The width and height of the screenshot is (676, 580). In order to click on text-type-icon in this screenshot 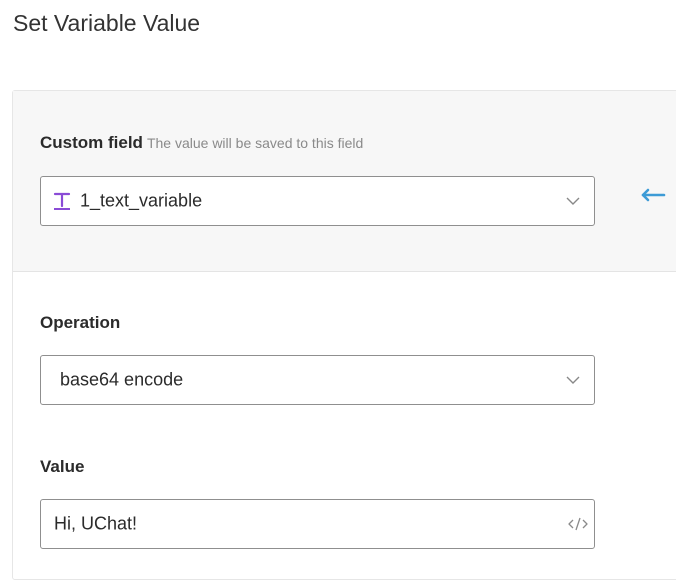, I will do `click(62, 201)`.